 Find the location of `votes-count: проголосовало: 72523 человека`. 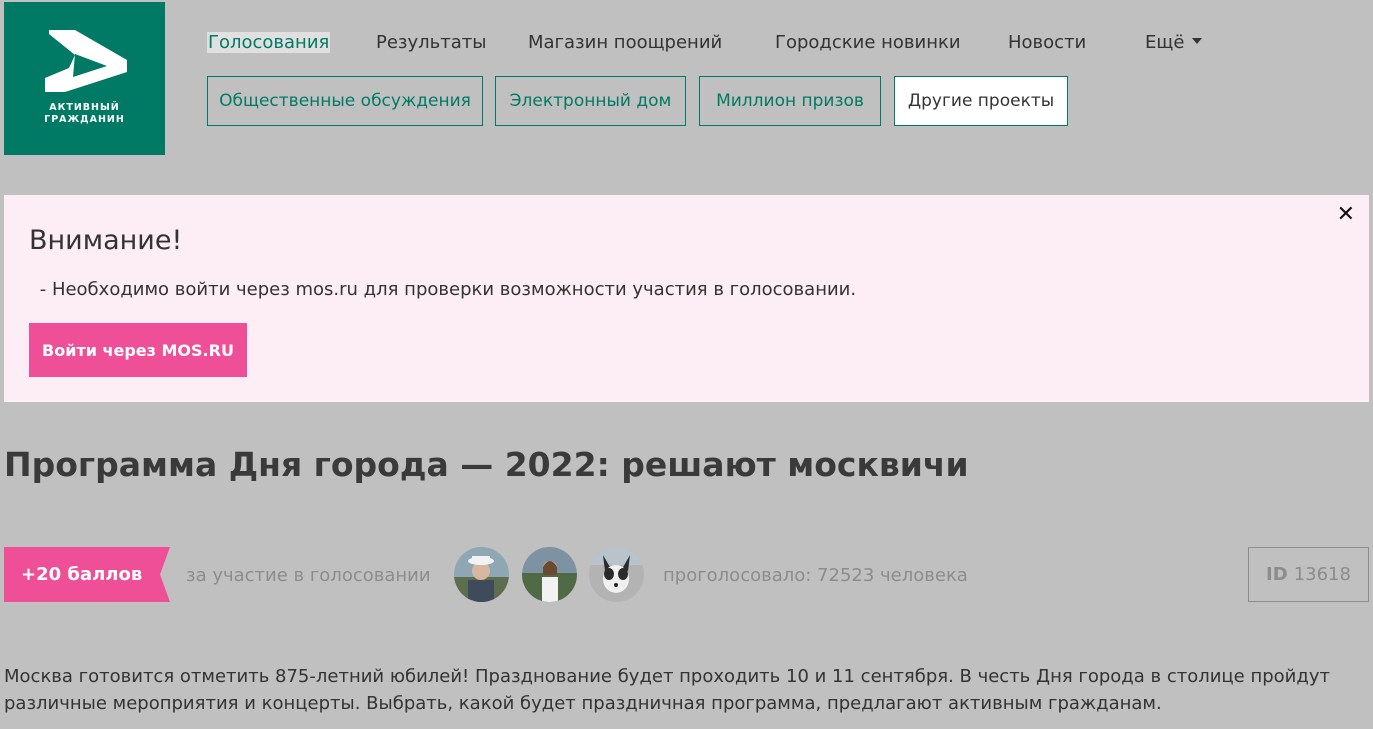

votes-count: проголосовало: 72523 человека is located at coordinates (815, 575).